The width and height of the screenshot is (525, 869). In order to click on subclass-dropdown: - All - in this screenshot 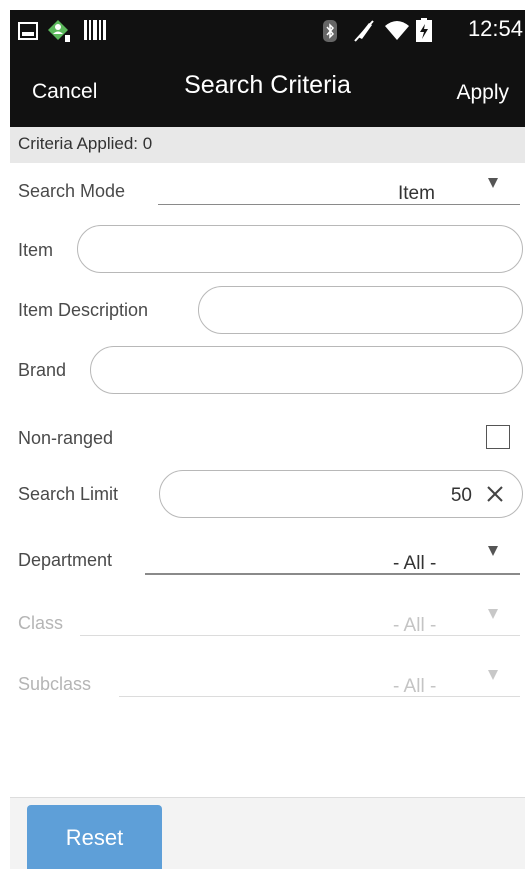, I will do `click(319, 680)`.